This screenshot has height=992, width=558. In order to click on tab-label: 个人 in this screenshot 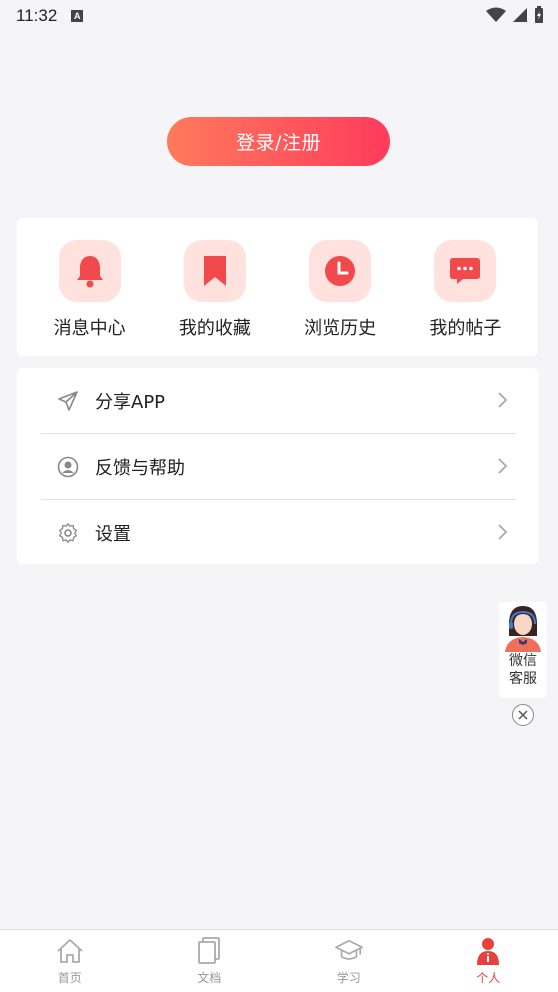, I will do `click(488, 978)`.